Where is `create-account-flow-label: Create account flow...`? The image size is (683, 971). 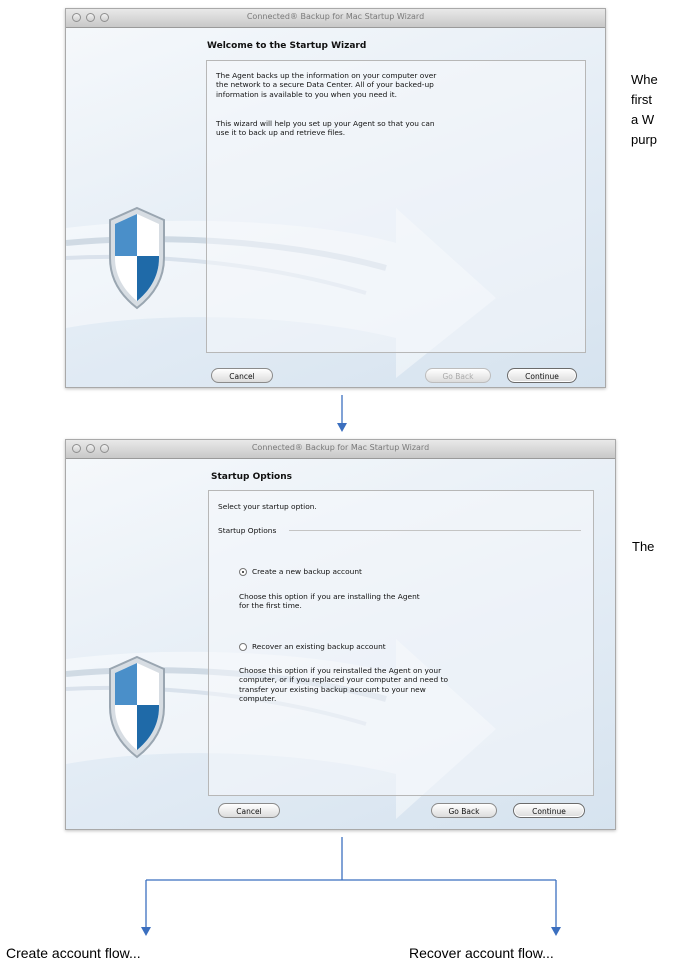
create-account-flow-label: Create account flow... is located at coordinates (73, 953).